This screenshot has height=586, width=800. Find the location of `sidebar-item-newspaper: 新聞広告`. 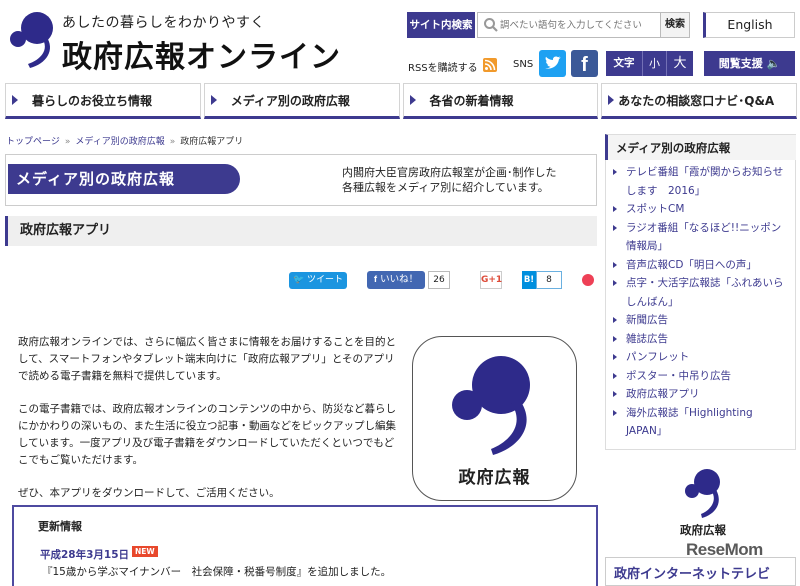

sidebar-item-newspaper: 新聞広告 is located at coordinates (700, 320).